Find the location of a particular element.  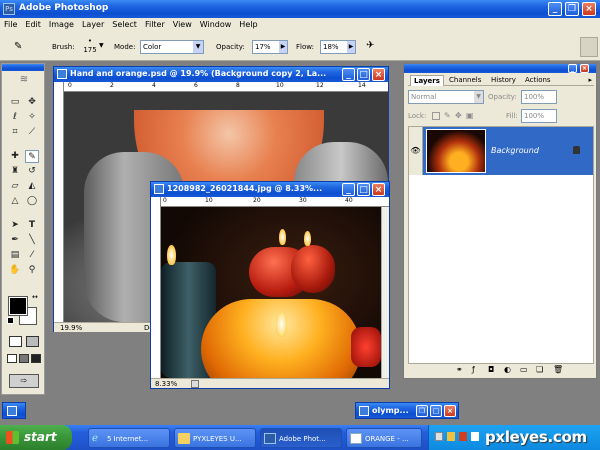

fill-label: Fill: is located at coordinates (512, 116).